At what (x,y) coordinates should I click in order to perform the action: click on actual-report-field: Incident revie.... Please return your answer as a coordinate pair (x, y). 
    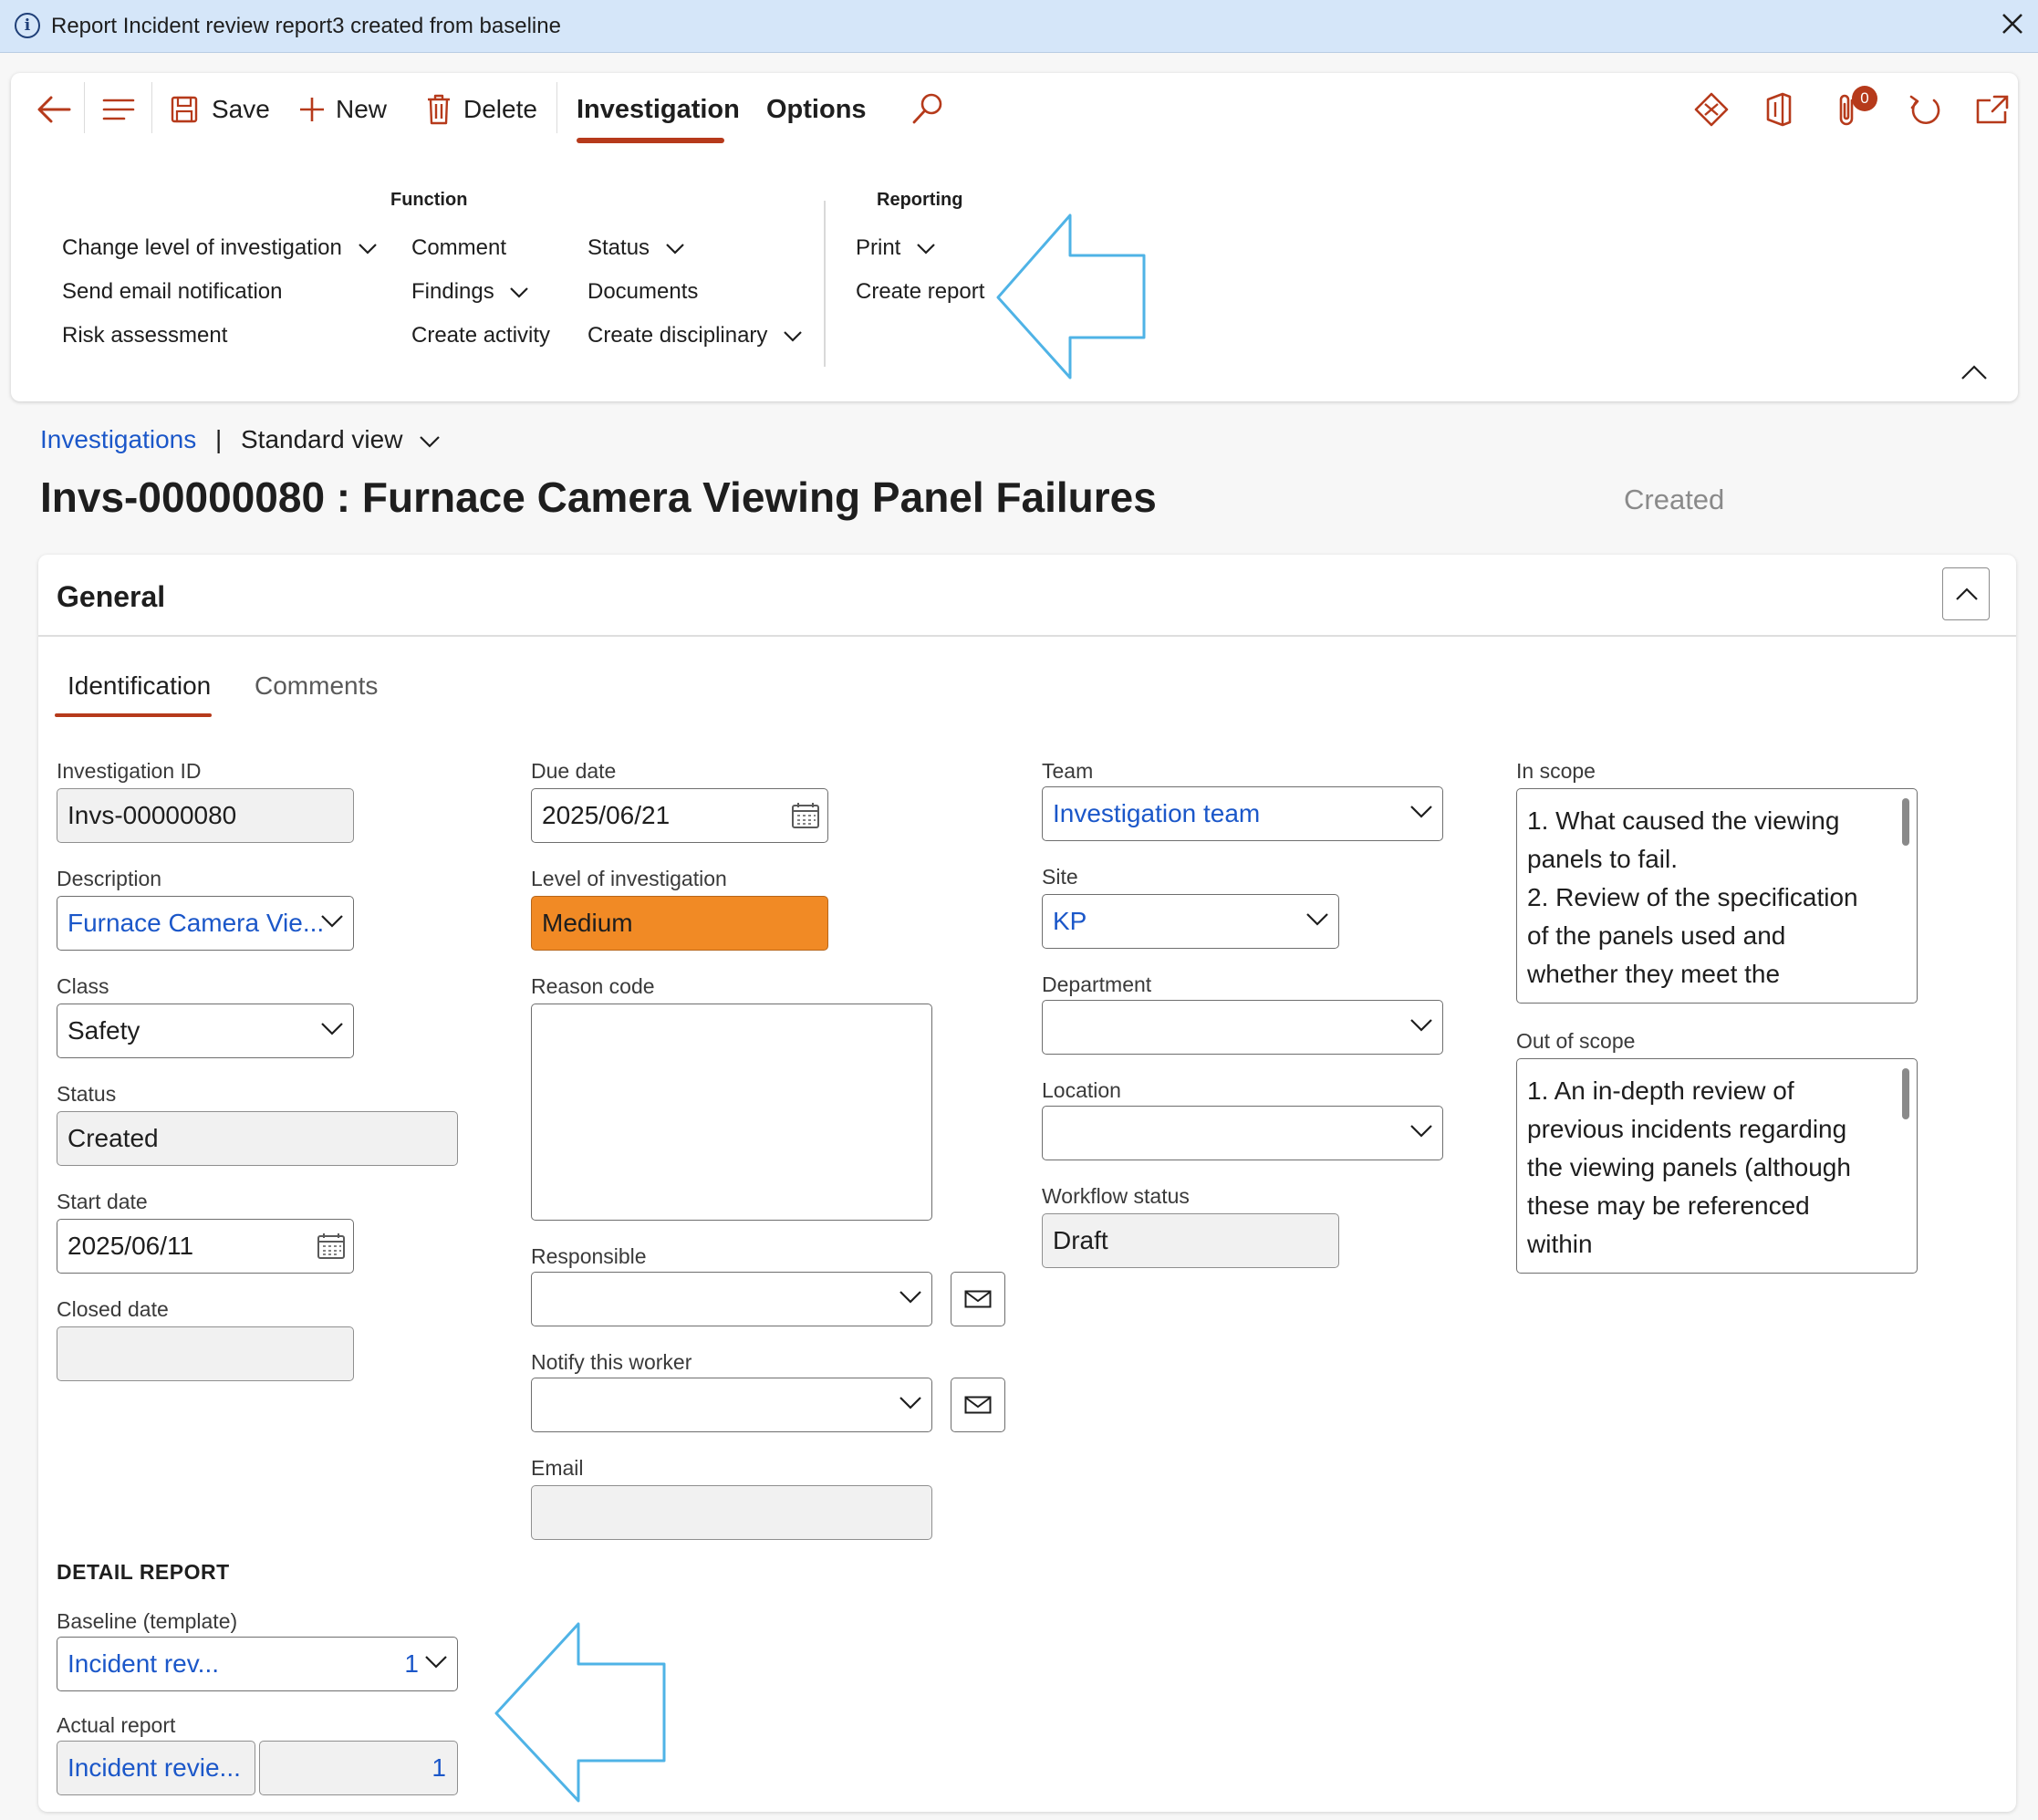
    Looking at the image, I should click on (156, 1768).